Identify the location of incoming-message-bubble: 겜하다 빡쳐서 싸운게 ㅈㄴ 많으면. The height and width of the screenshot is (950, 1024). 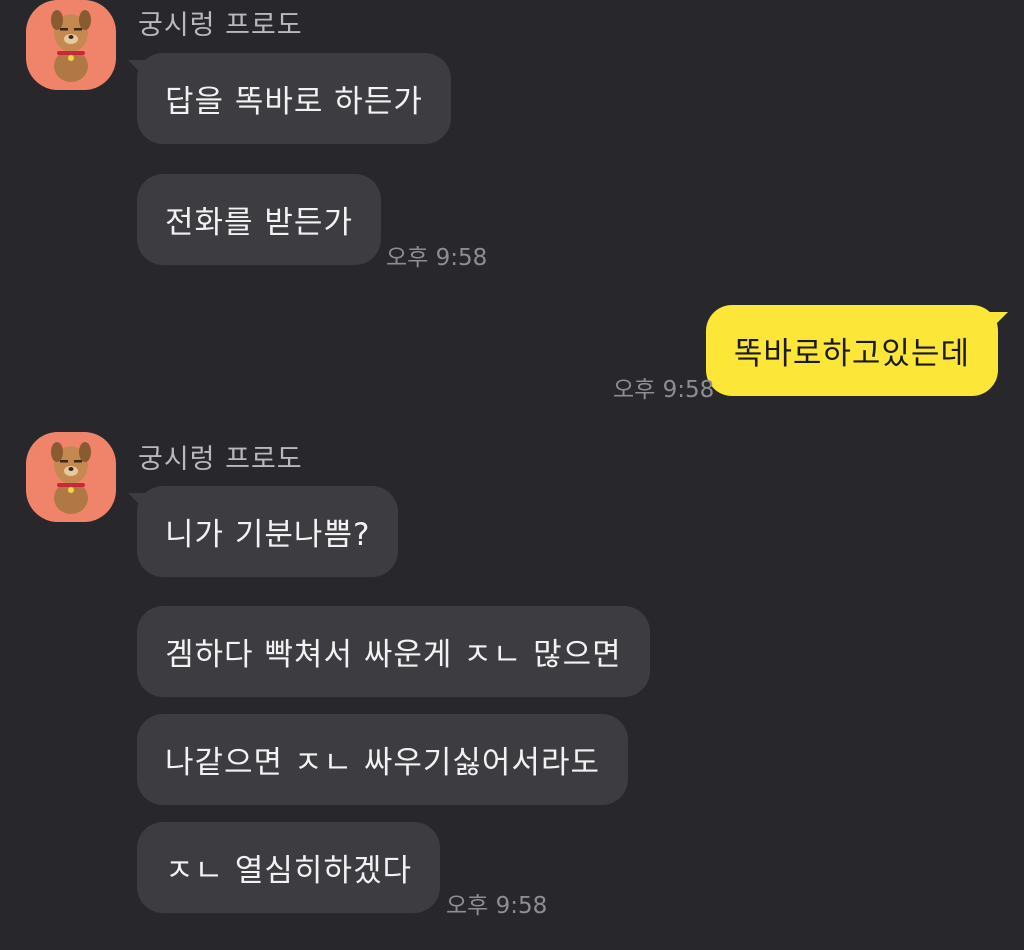
(393, 651).